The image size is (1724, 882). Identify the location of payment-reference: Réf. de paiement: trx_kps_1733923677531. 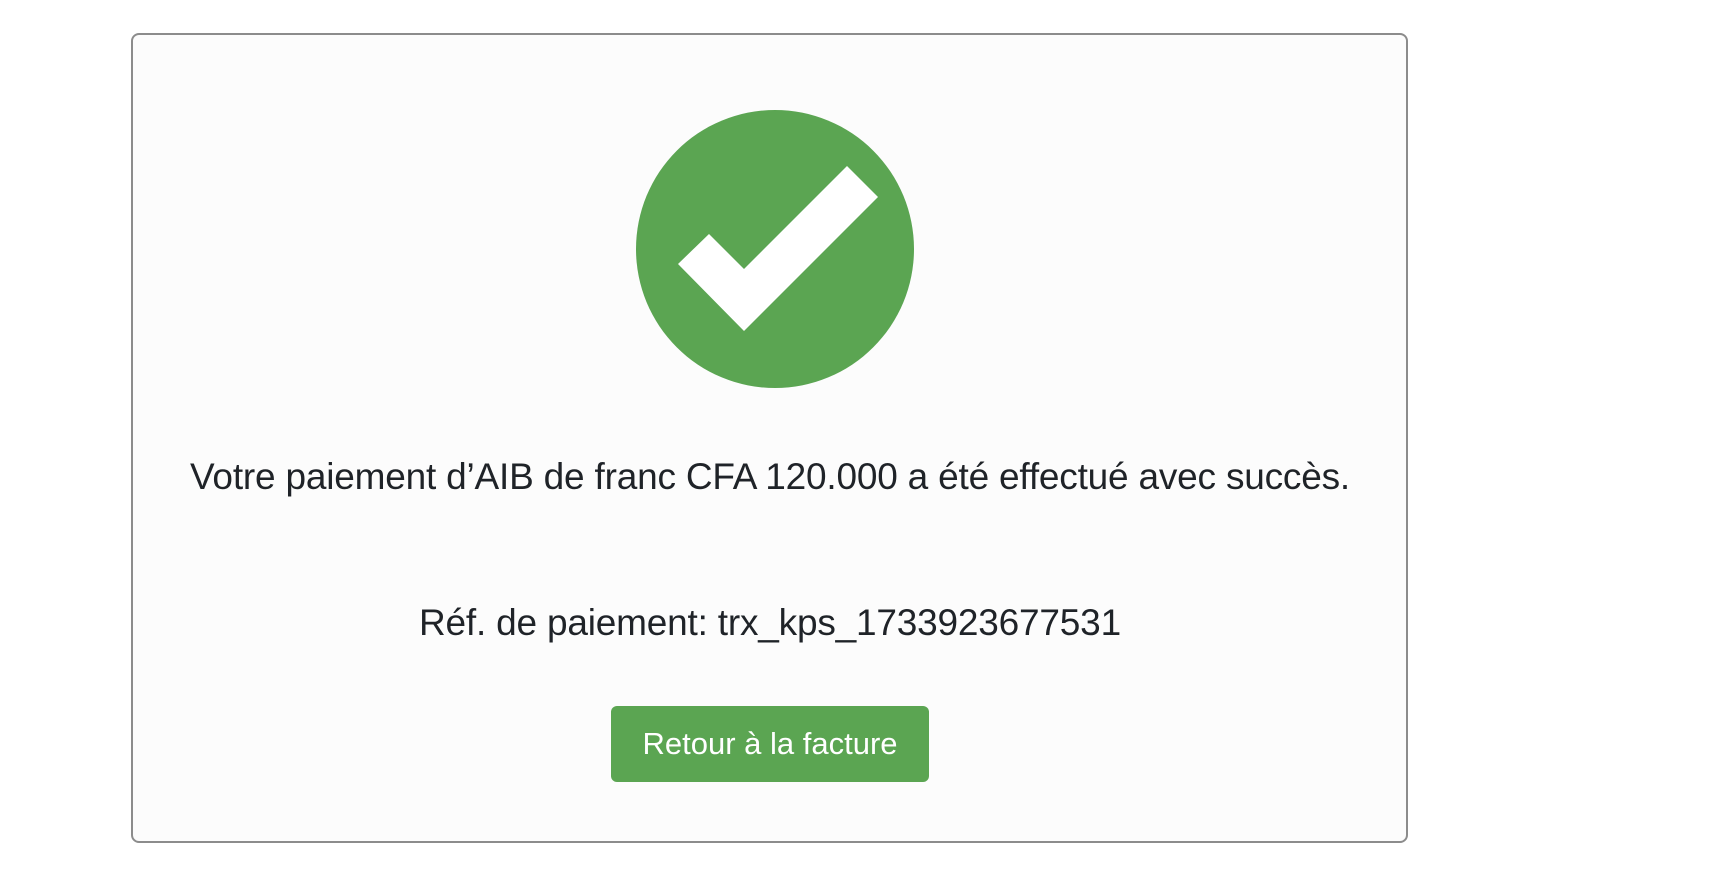
(770, 623).